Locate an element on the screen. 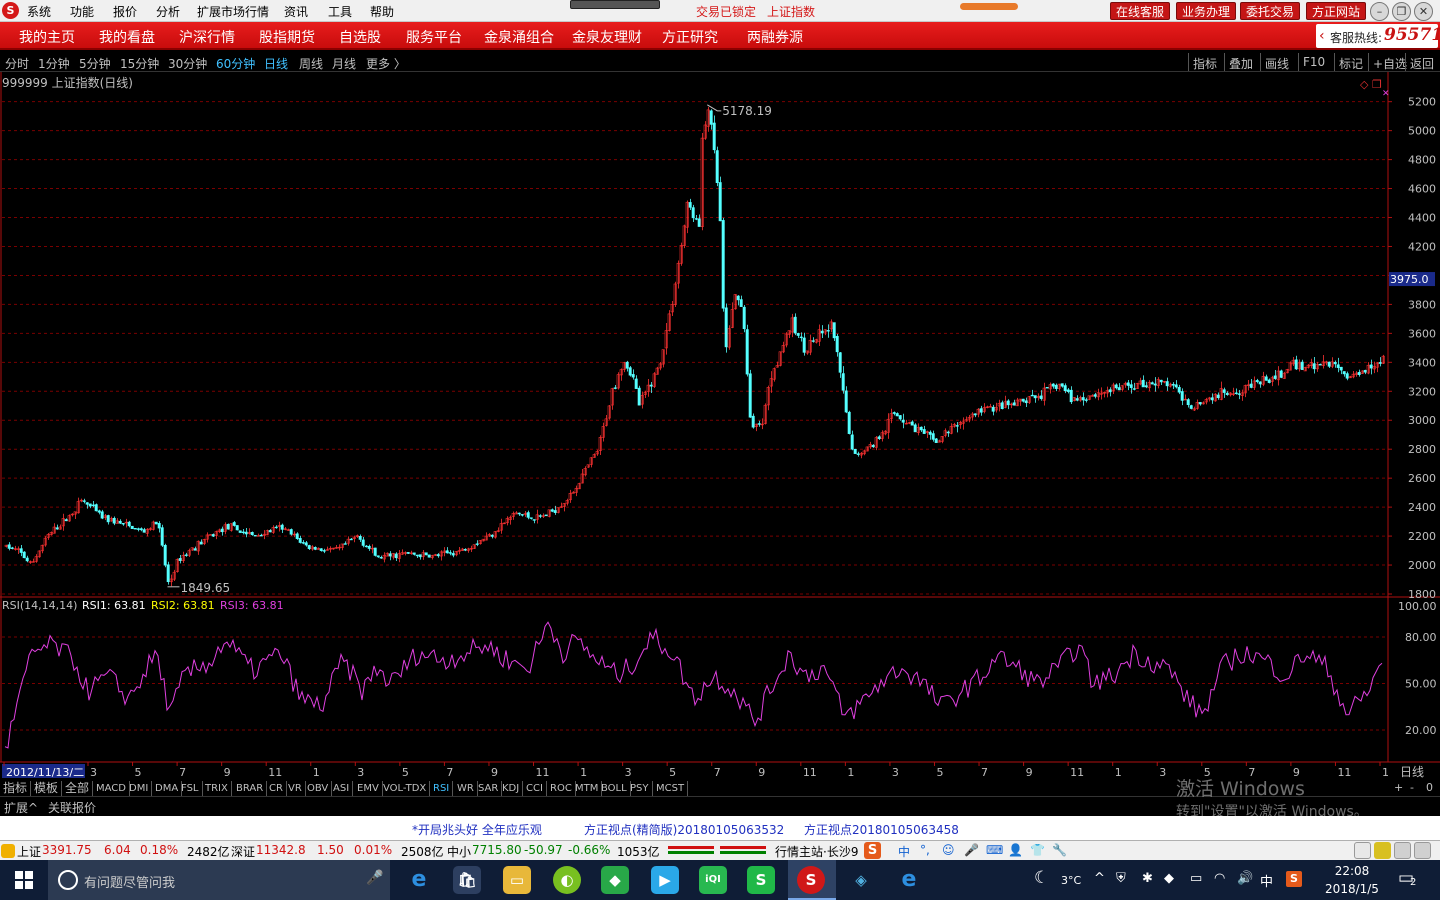 The image size is (1440, 900). period-1min: 1分钟 is located at coordinates (54, 63).